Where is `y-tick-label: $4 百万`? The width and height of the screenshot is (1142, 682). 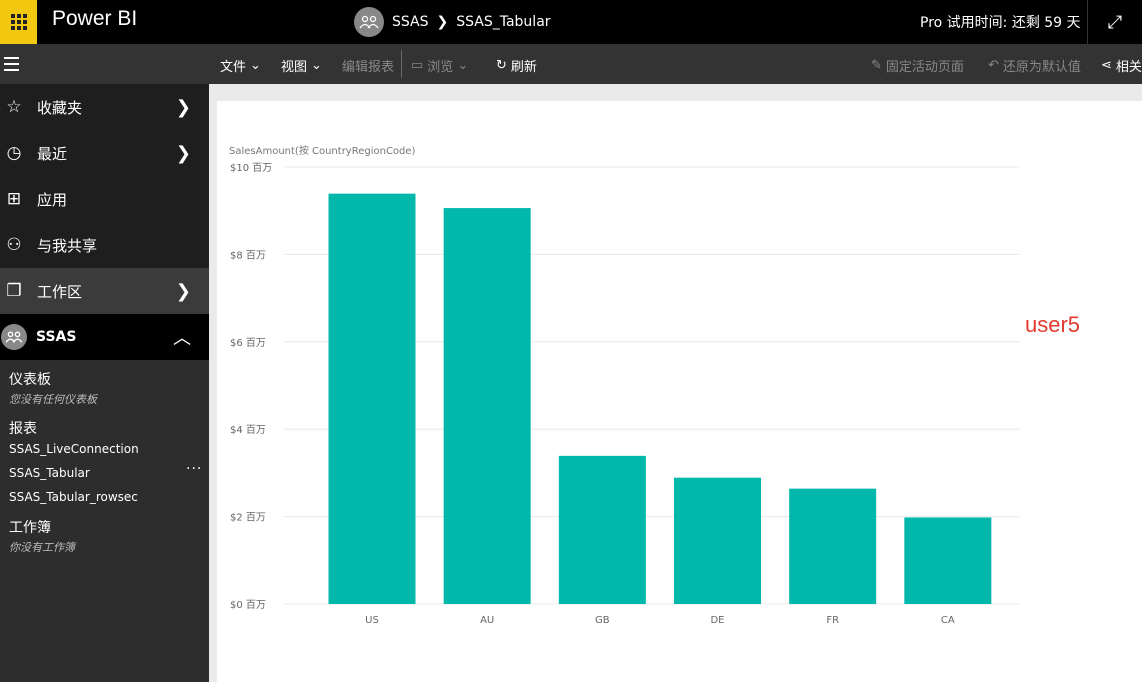
y-tick-label: $4 百万 is located at coordinates (248, 430).